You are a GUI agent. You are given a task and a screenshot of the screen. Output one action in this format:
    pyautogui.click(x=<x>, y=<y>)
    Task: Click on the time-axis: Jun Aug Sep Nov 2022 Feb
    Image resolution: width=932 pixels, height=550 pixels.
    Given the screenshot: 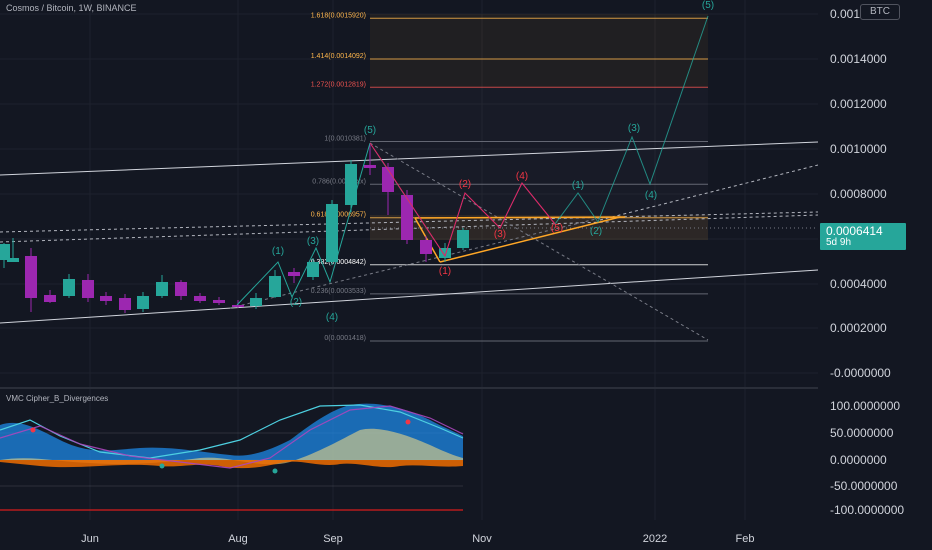 What is the action you would take?
    pyautogui.click(x=409, y=536)
    